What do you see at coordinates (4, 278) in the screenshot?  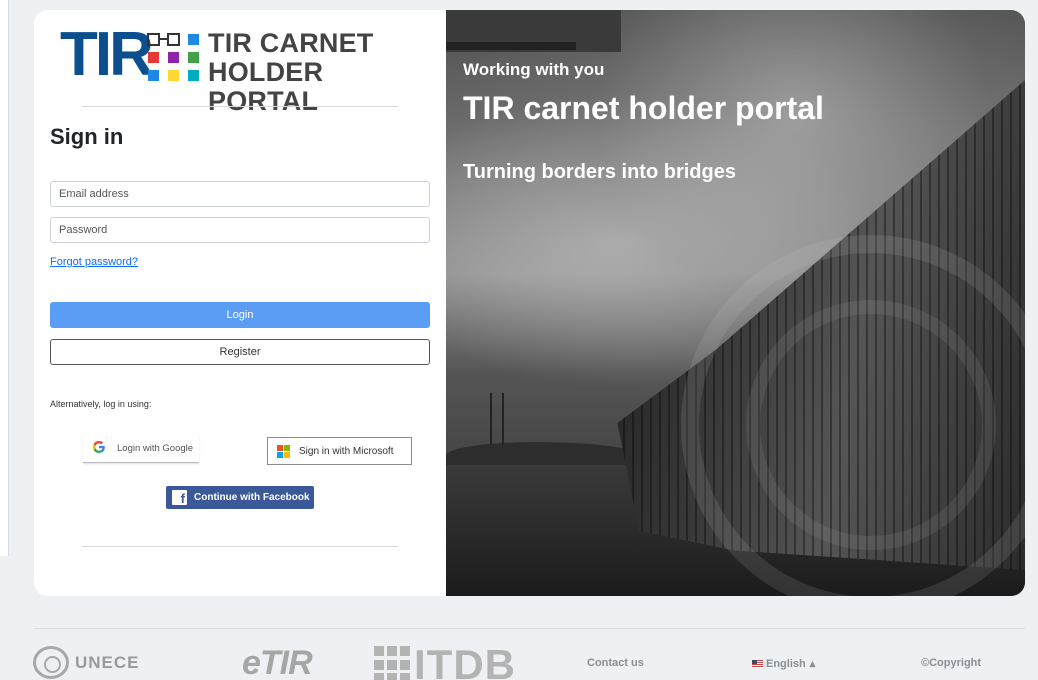 I see `side-edge` at bounding box center [4, 278].